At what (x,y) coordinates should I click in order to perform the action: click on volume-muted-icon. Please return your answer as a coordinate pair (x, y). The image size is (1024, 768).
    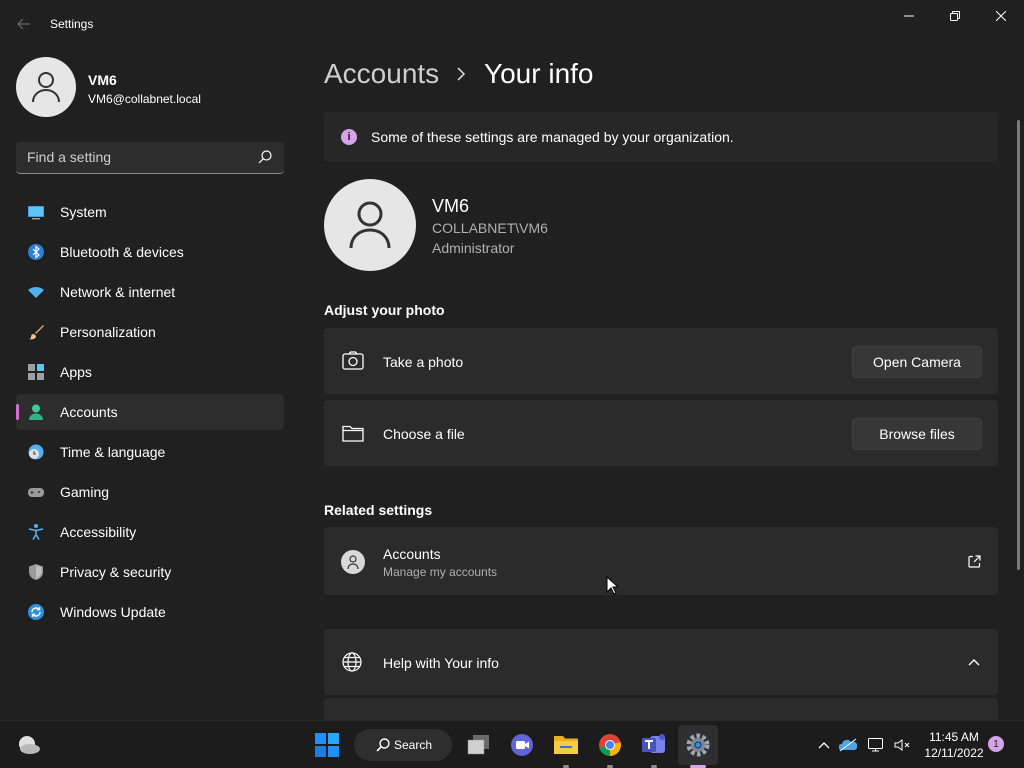
    Looking at the image, I should click on (902, 745).